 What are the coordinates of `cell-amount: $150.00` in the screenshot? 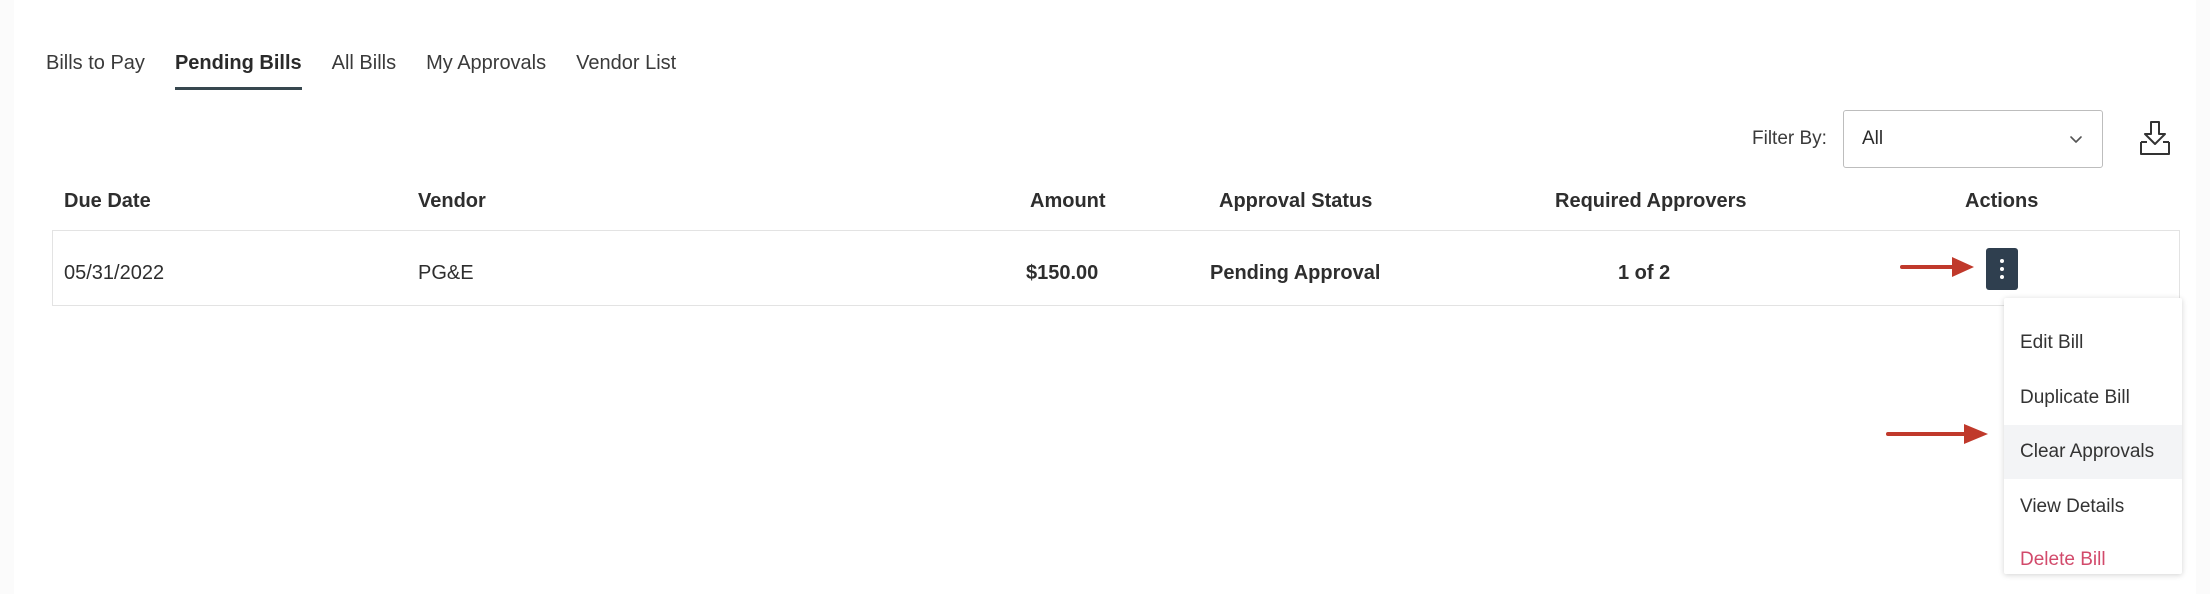 It's located at (1062, 273).